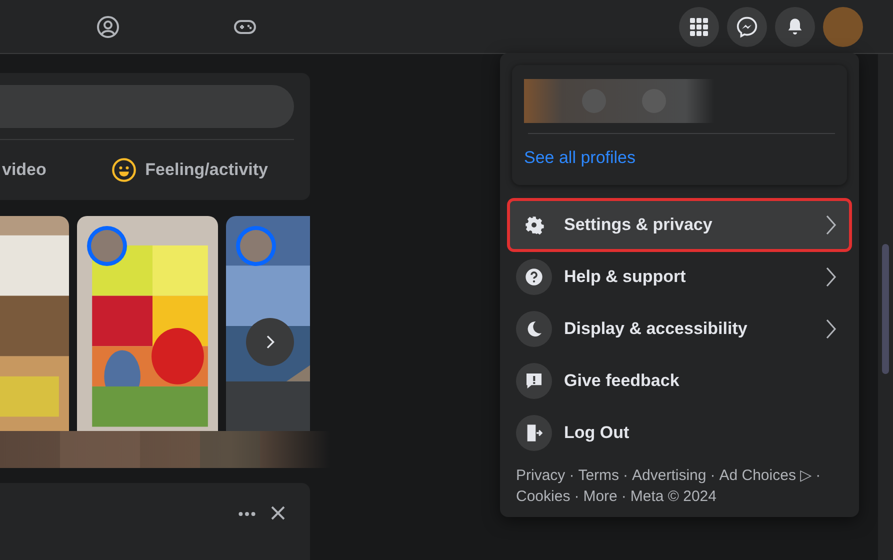  Describe the element at coordinates (24, 170) in the screenshot. I see `composer-action: video` at that location.